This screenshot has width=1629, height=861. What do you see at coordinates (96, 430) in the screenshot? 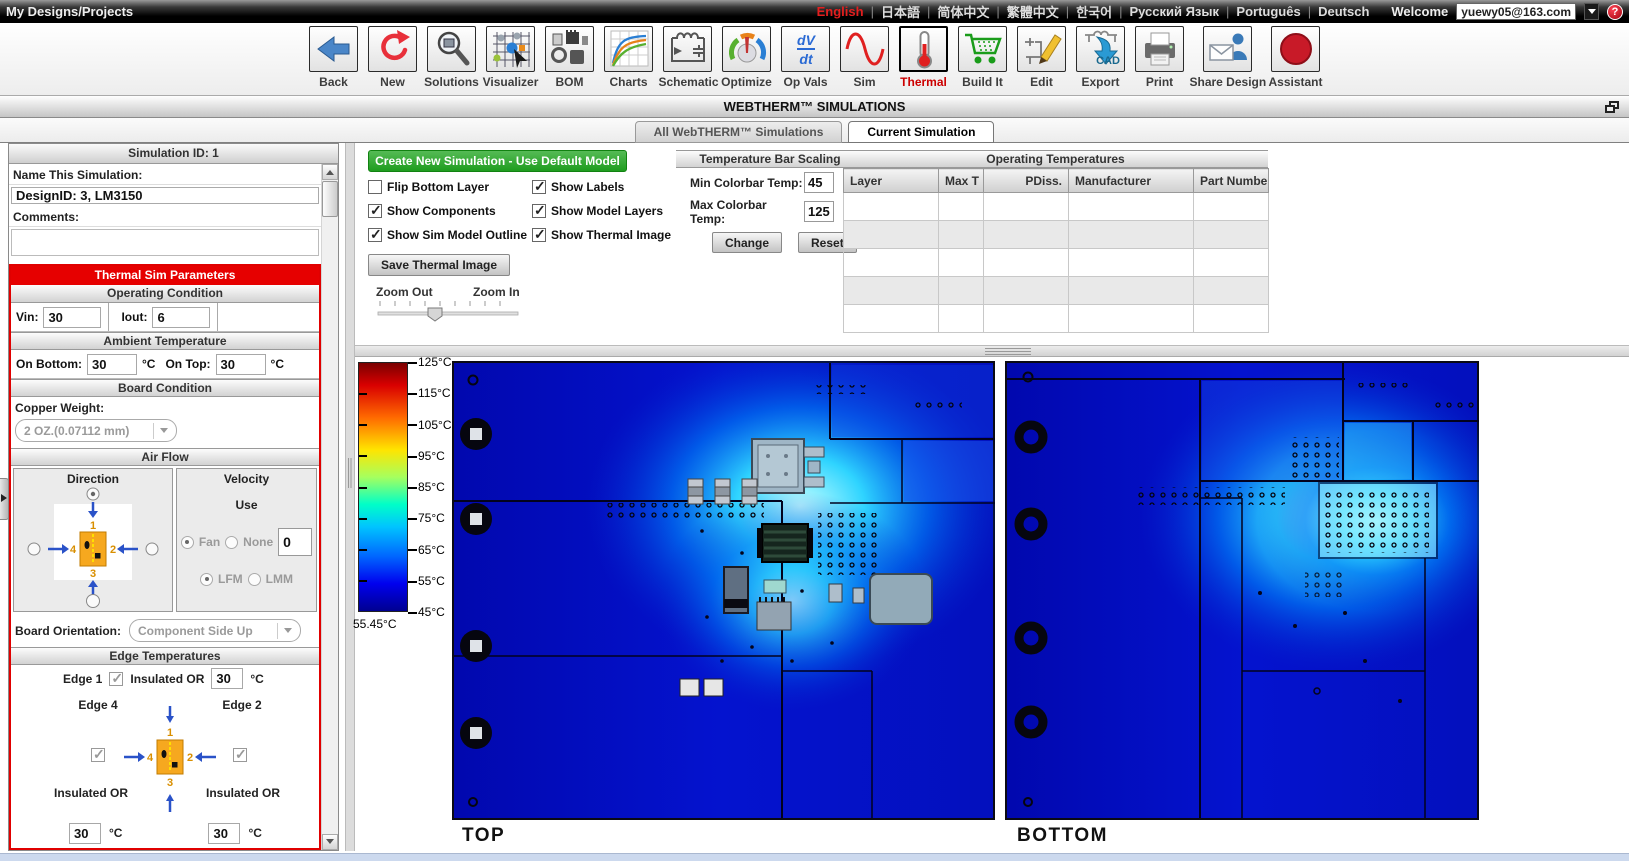
I see `copper-weight-select: 2 OZ.(0.07112 mm)` at bounding box center [96, 430].